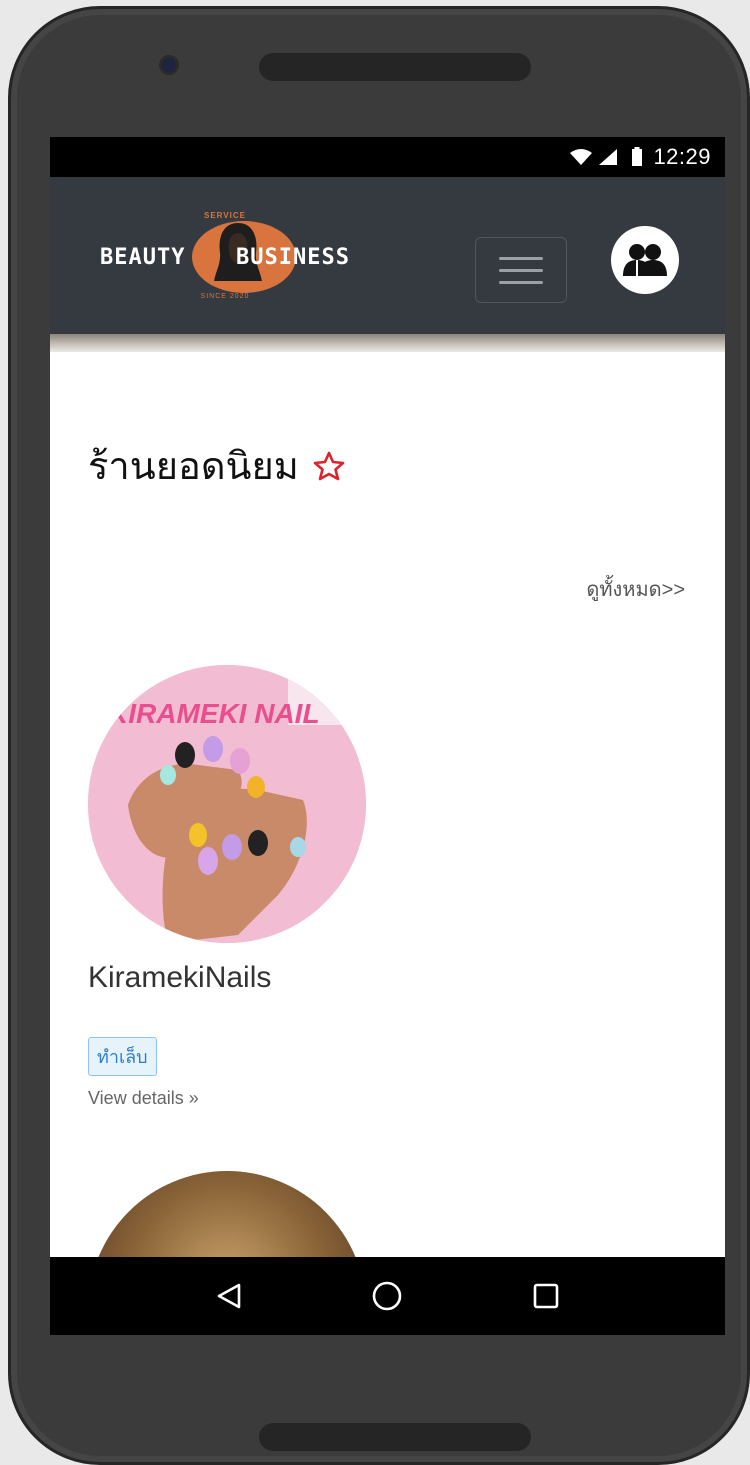  Describe the element at coordinates (387, 157) in the screenshot. I see `status-bar: 12:29` at that location.